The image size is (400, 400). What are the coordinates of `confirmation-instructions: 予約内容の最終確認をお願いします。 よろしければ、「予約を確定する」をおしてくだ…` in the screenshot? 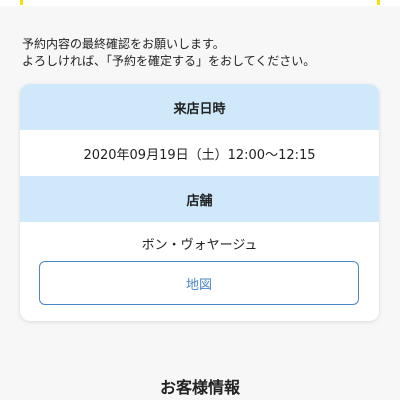 It's located at (202, 53).